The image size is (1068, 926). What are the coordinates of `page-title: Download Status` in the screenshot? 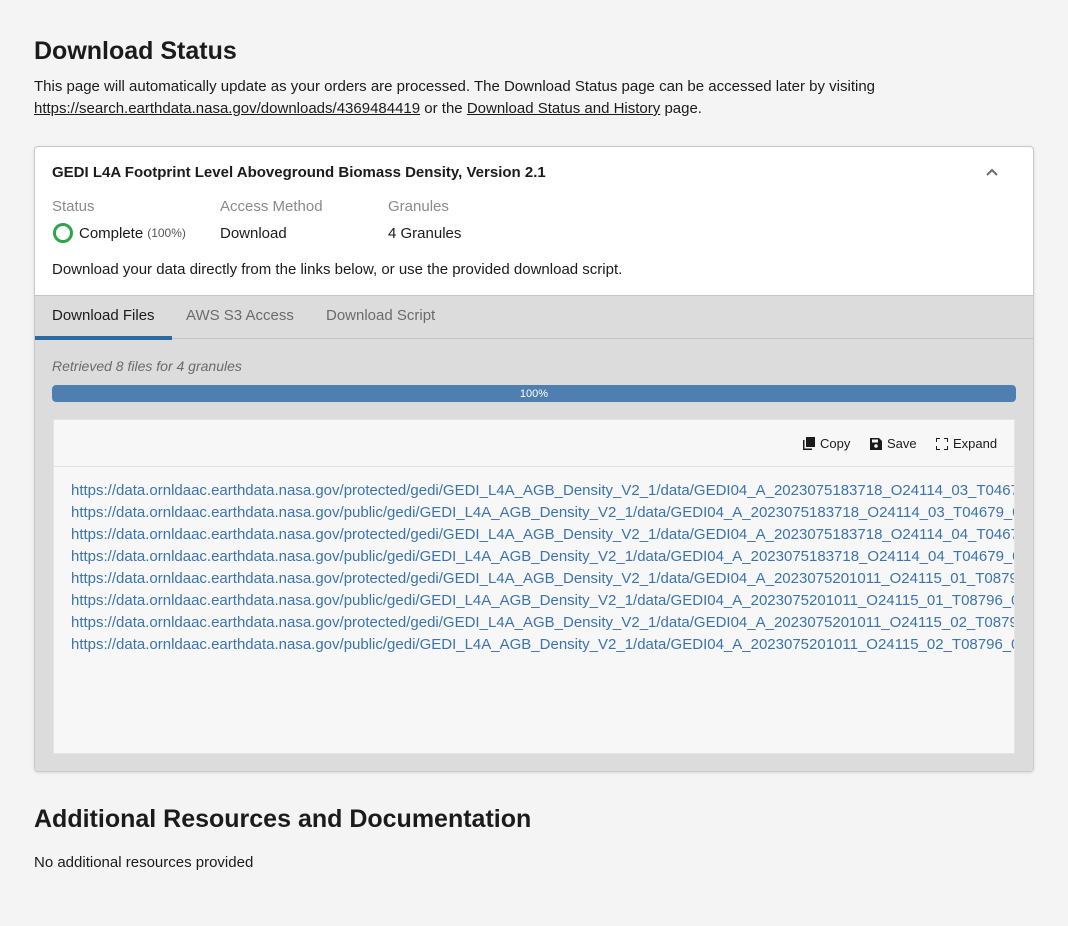 It's located at (135, 51).